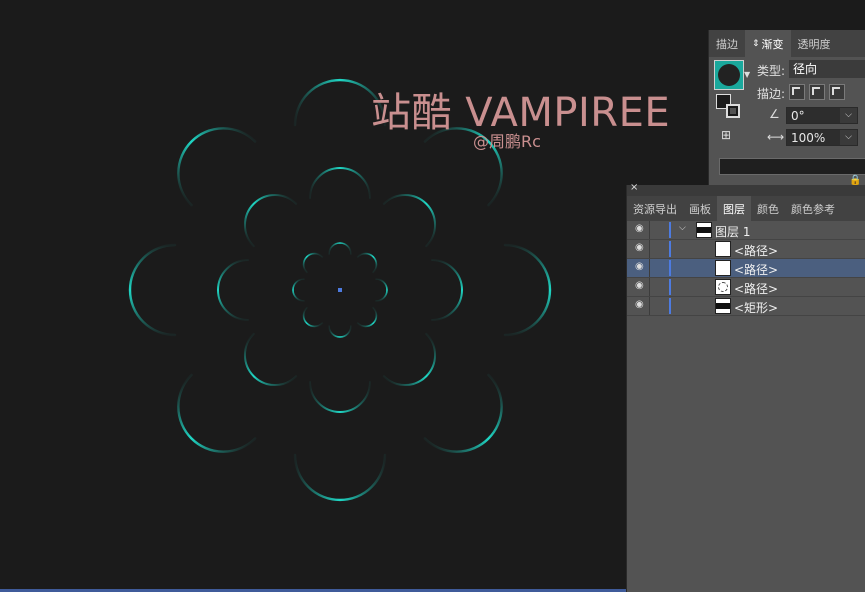 Image resolution: width=865 pixels, height=592 pixels. I want to click on gradient-slider, so click(792, 166).